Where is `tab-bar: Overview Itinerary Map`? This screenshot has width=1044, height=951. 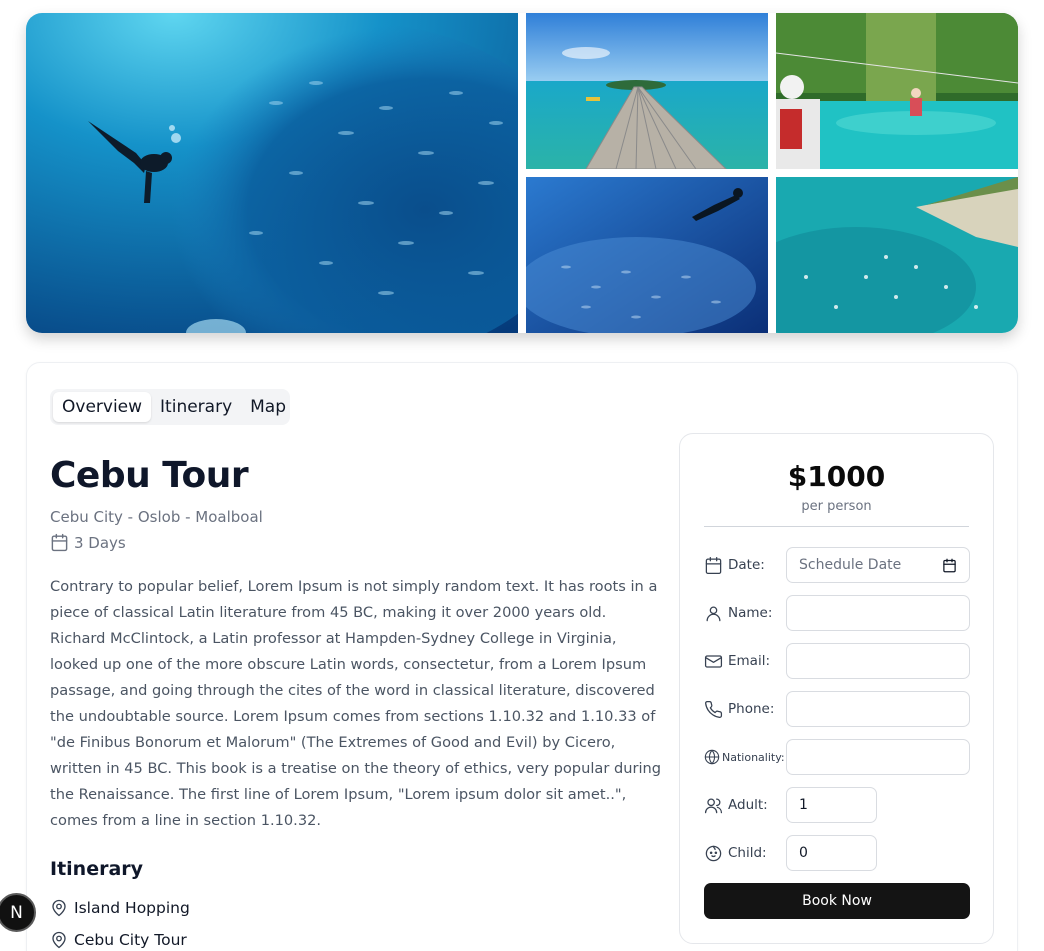
tab-bar: Overview Itinerary Map is located at coordinates (170, 407).